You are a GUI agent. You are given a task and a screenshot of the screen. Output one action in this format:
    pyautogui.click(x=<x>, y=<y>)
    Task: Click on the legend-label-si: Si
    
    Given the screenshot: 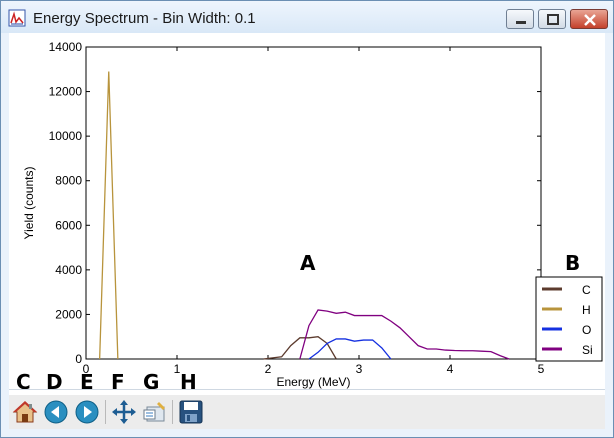 What is the action you would take?
    pyautogui.click(x=587, y=350)
    